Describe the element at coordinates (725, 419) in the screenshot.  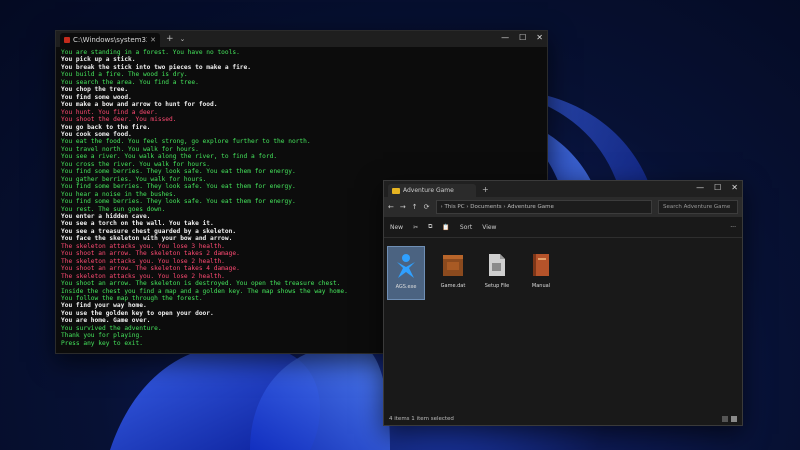
I see `details-view-icon` at that location.